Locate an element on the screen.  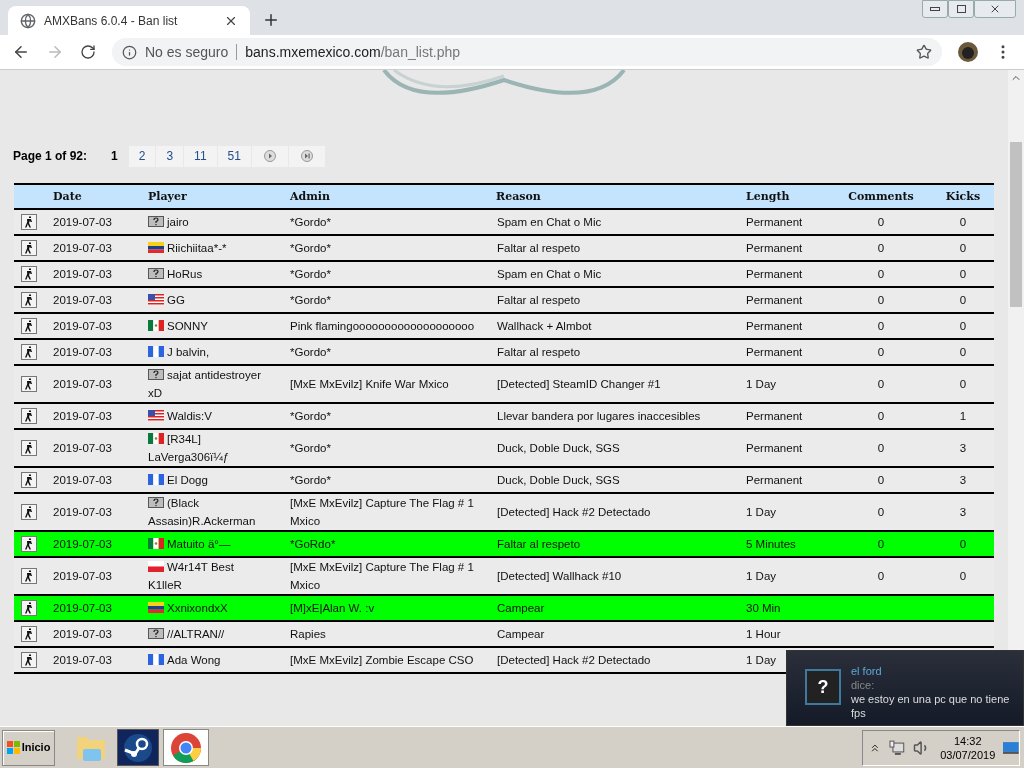
ban-row: 2019-07-03 J balvin, *Gordo* Faltar al respeto Permanent 0 0 is located at coordinates (504, 352).